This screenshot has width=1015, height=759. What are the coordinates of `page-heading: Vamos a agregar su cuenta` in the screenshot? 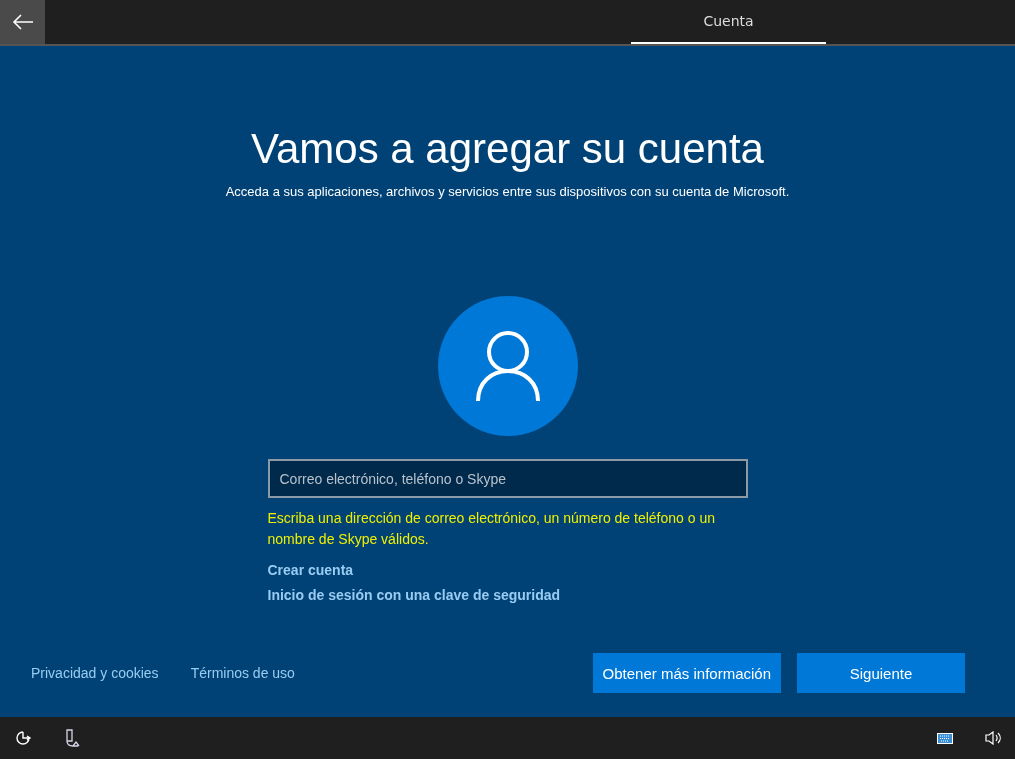 It's located at (507, 149).